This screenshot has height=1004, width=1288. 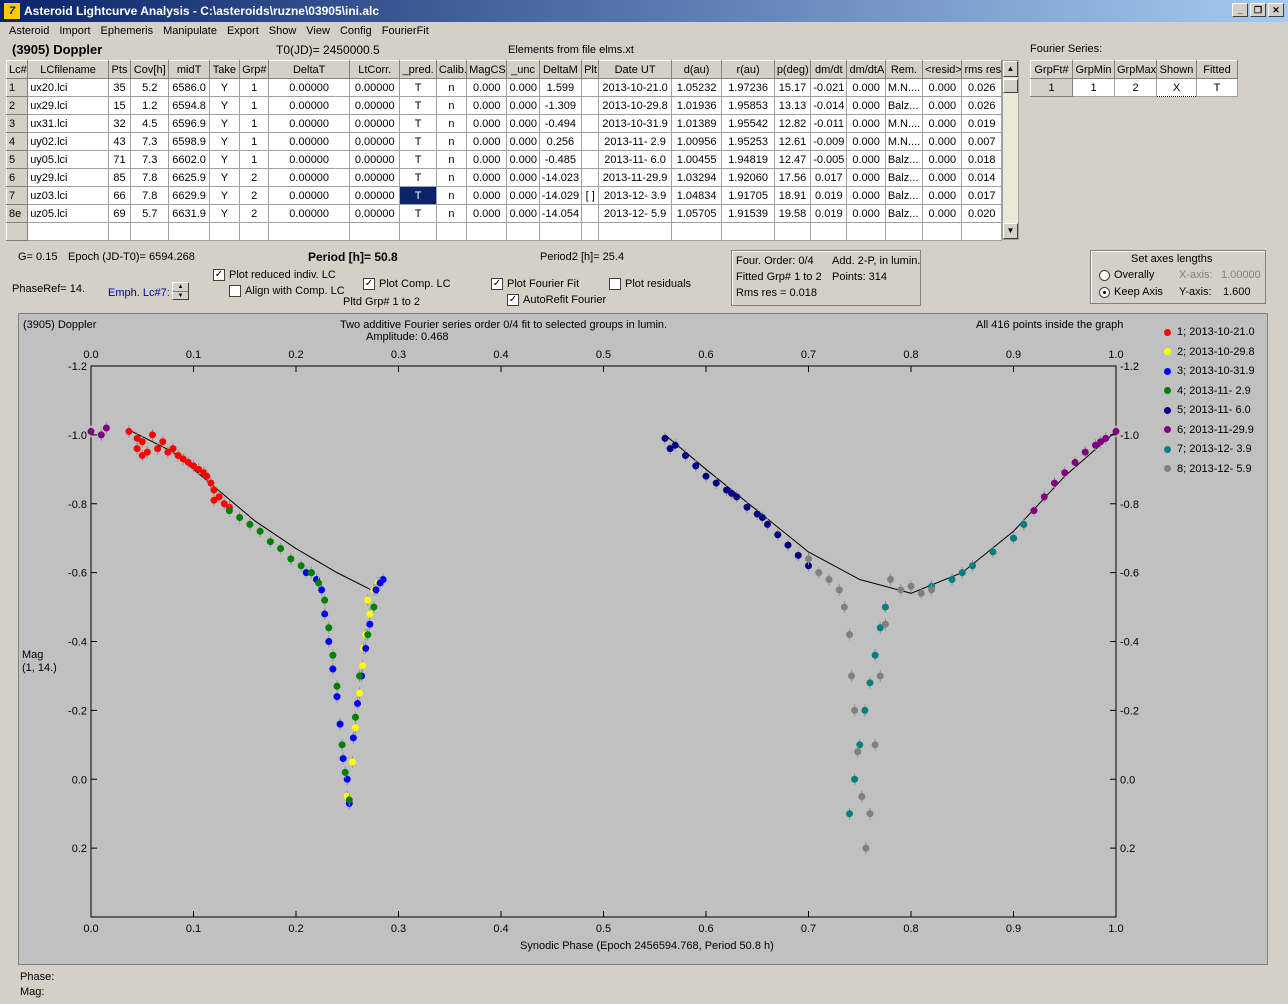 What do you see at coordinates (981, 69) in the screenshot?
I see `col-header: rms res` at bounding box center [981, 69].